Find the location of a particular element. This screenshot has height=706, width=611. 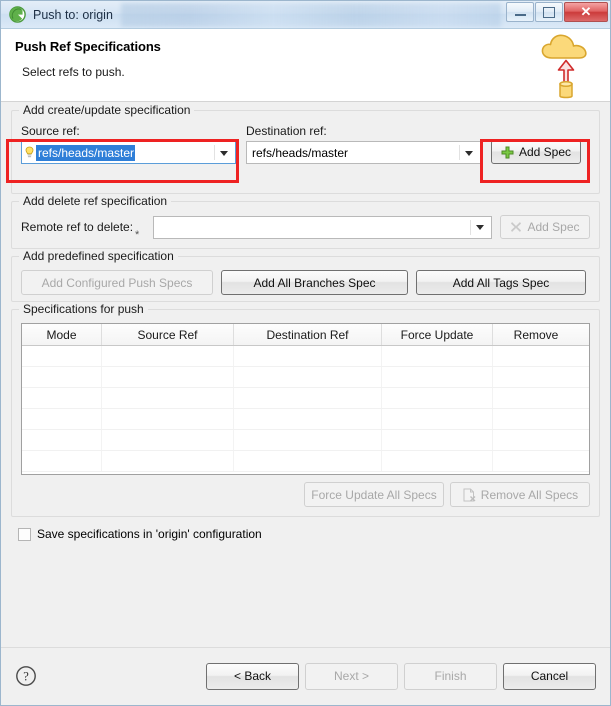

add-spec-button-label: Add Spec is located at coordinates (545, 152).